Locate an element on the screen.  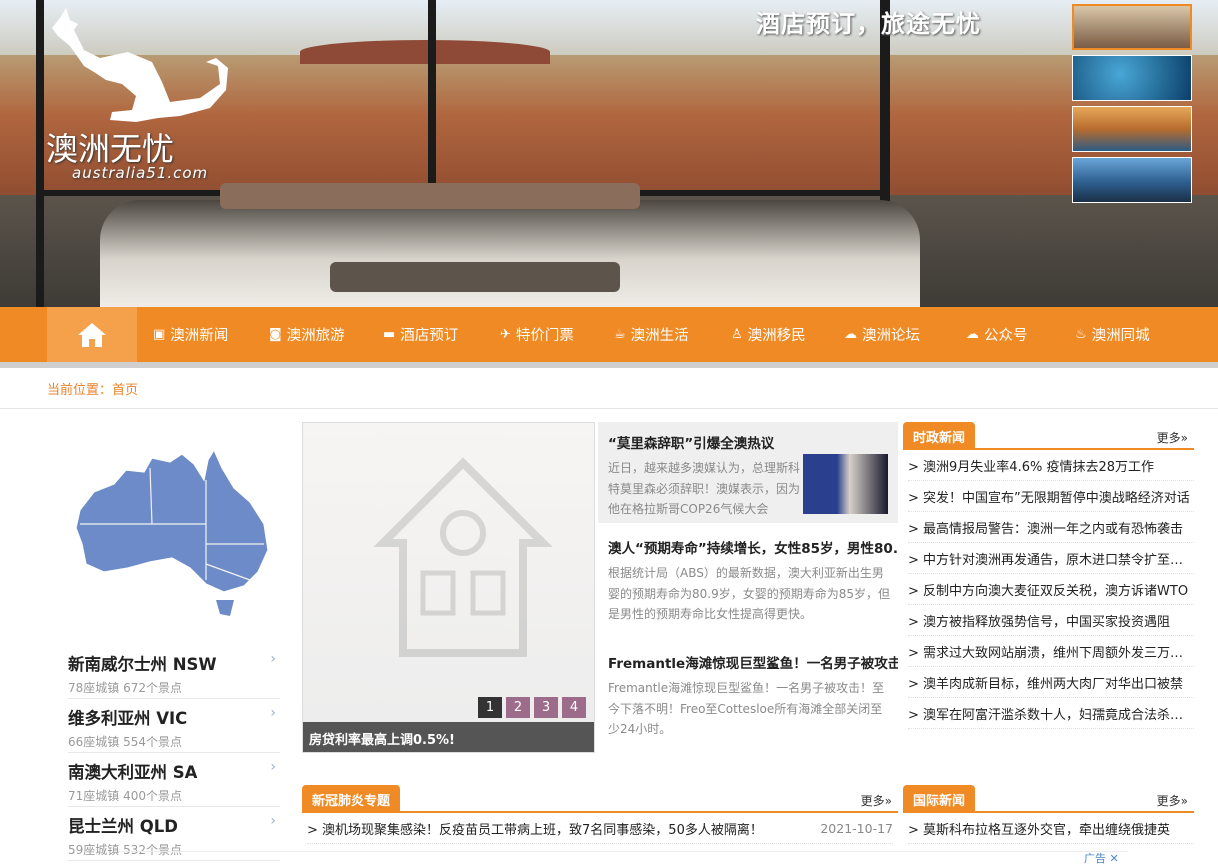
nav-item-hotel: ▬ 酒店预订 is located at coordinates (420, 334).